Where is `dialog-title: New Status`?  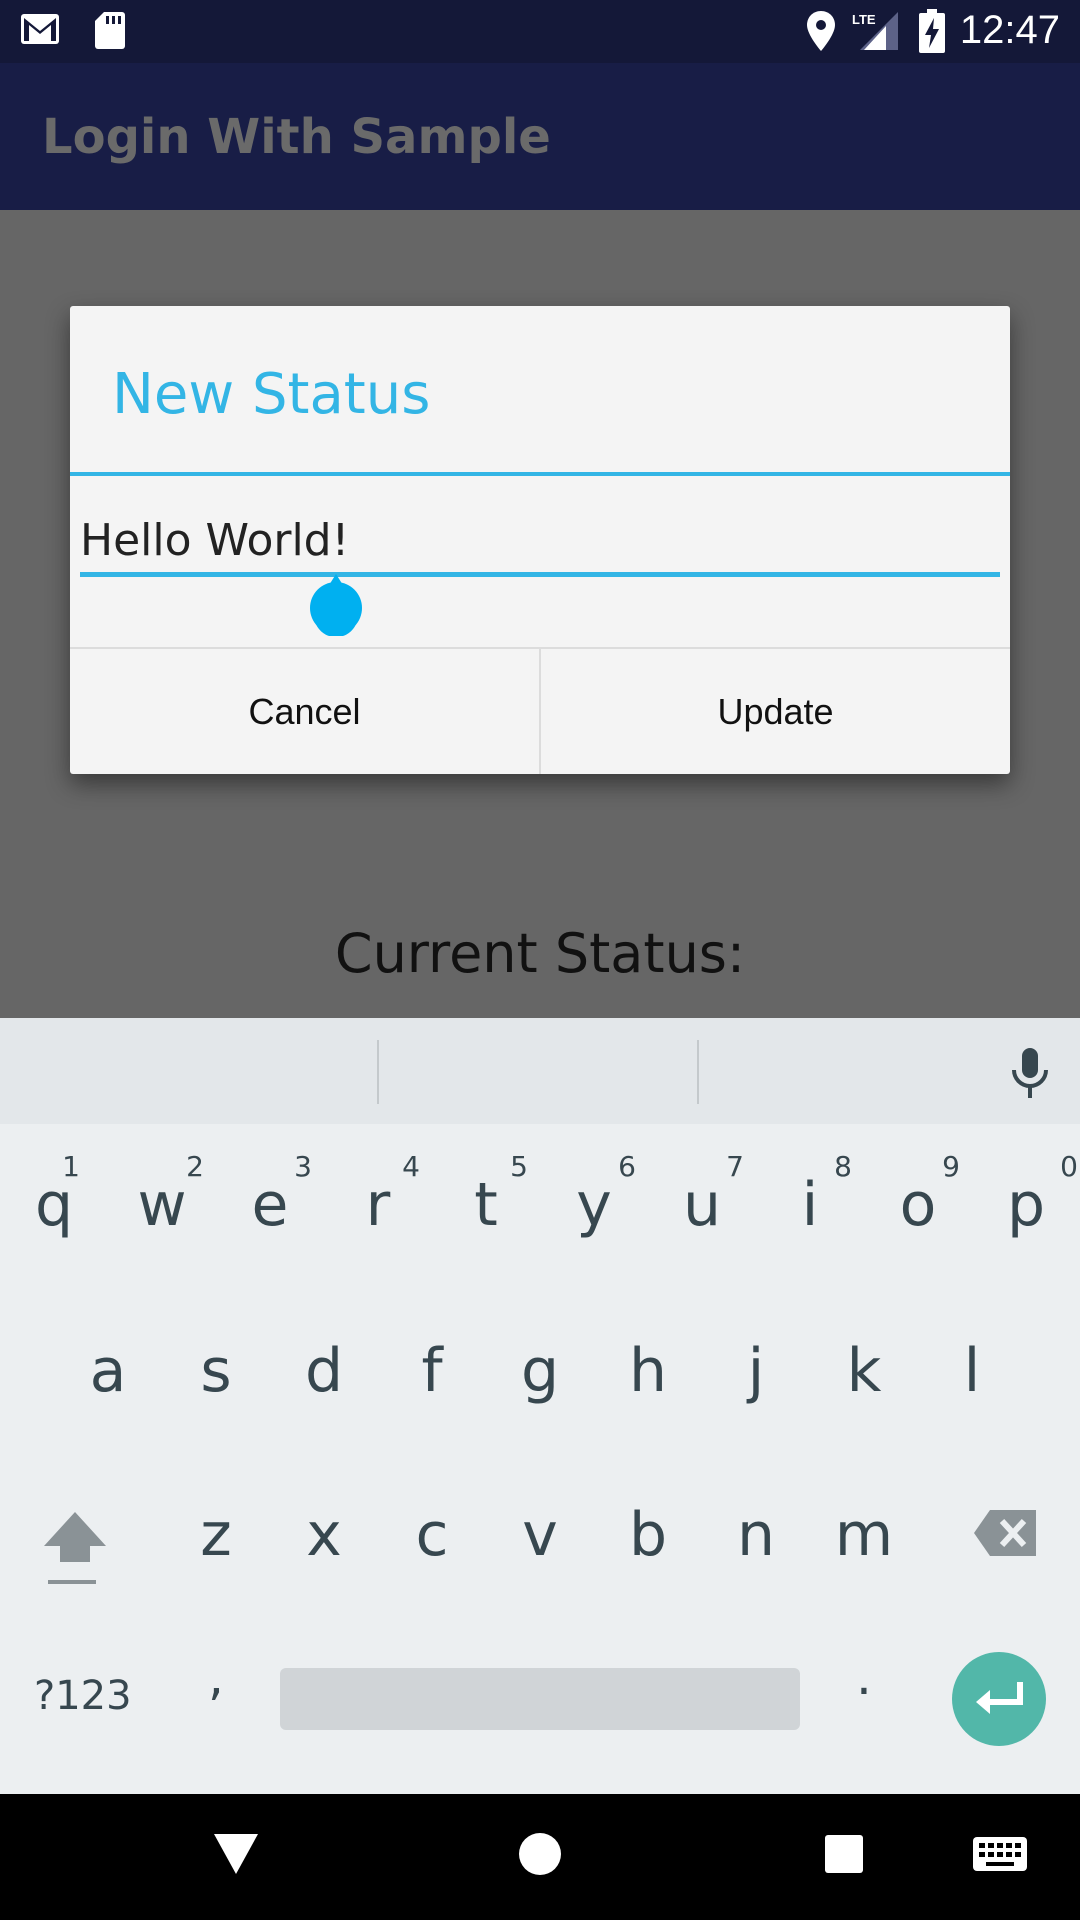 dialog-title: New Status is located at coordinates (271, 394).